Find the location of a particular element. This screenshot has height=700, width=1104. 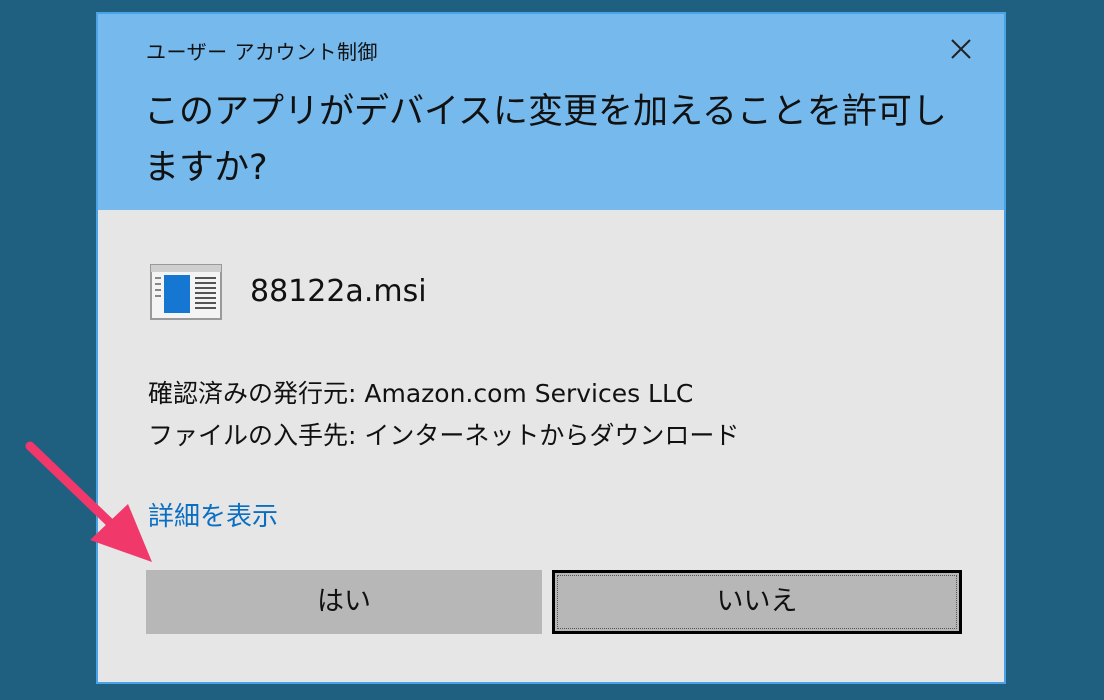

yes-button-label: はい is located at coordinates (344, 601).